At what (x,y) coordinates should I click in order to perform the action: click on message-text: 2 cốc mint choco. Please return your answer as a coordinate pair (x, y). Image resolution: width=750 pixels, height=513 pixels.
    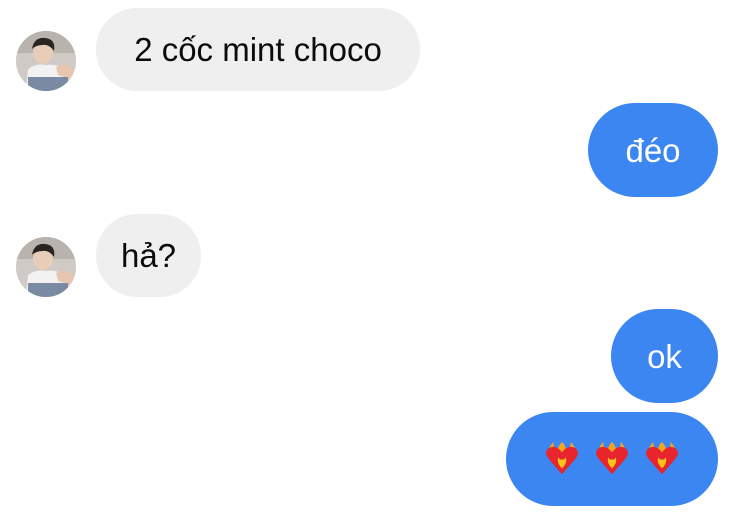
    Looking at the image, I should click on (258, 49).